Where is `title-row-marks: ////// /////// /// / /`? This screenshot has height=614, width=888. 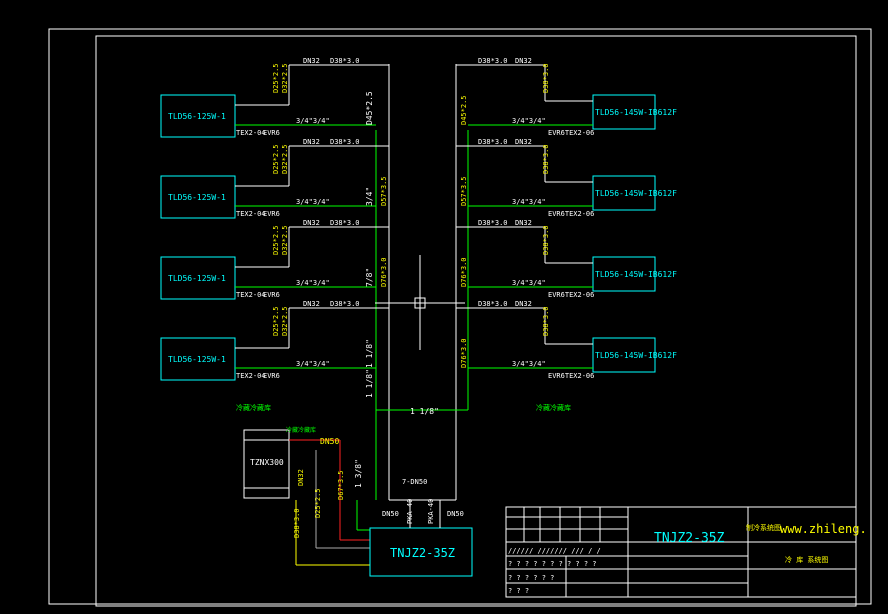
title-row-marks: ////// /////// /// / / is located at coordinates (554, 551).